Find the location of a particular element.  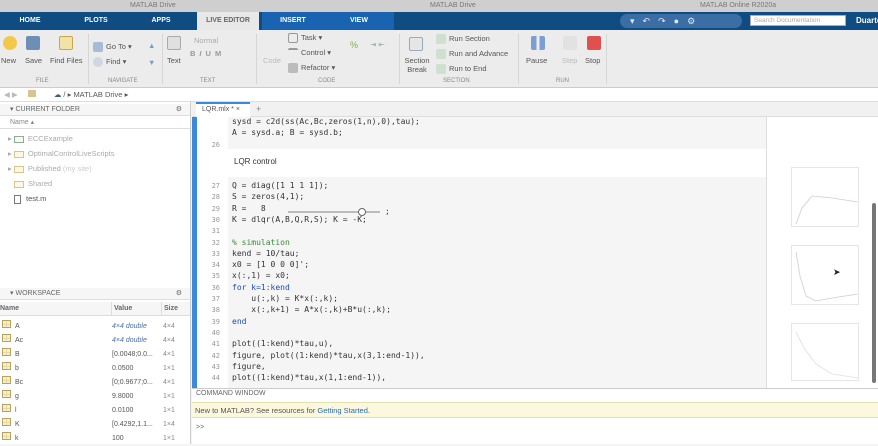

code-line: S = zeros(4,1); is located at coordinates (268, 196).